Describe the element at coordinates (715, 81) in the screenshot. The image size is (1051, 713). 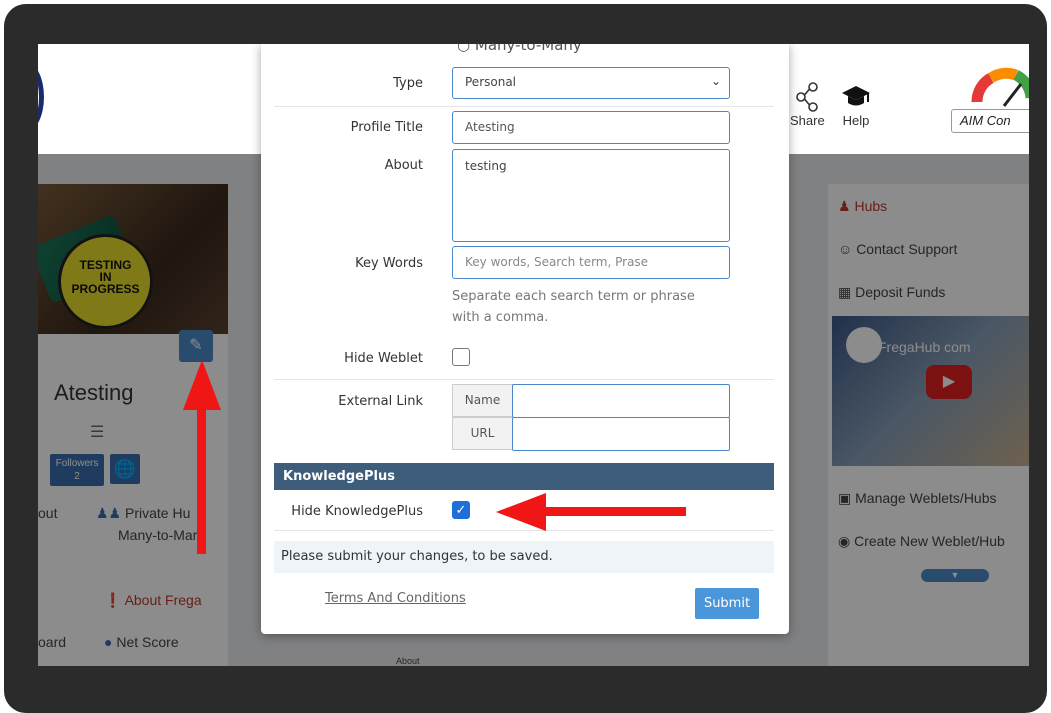
I see `chevron-down-icon: ⌄` at that location.